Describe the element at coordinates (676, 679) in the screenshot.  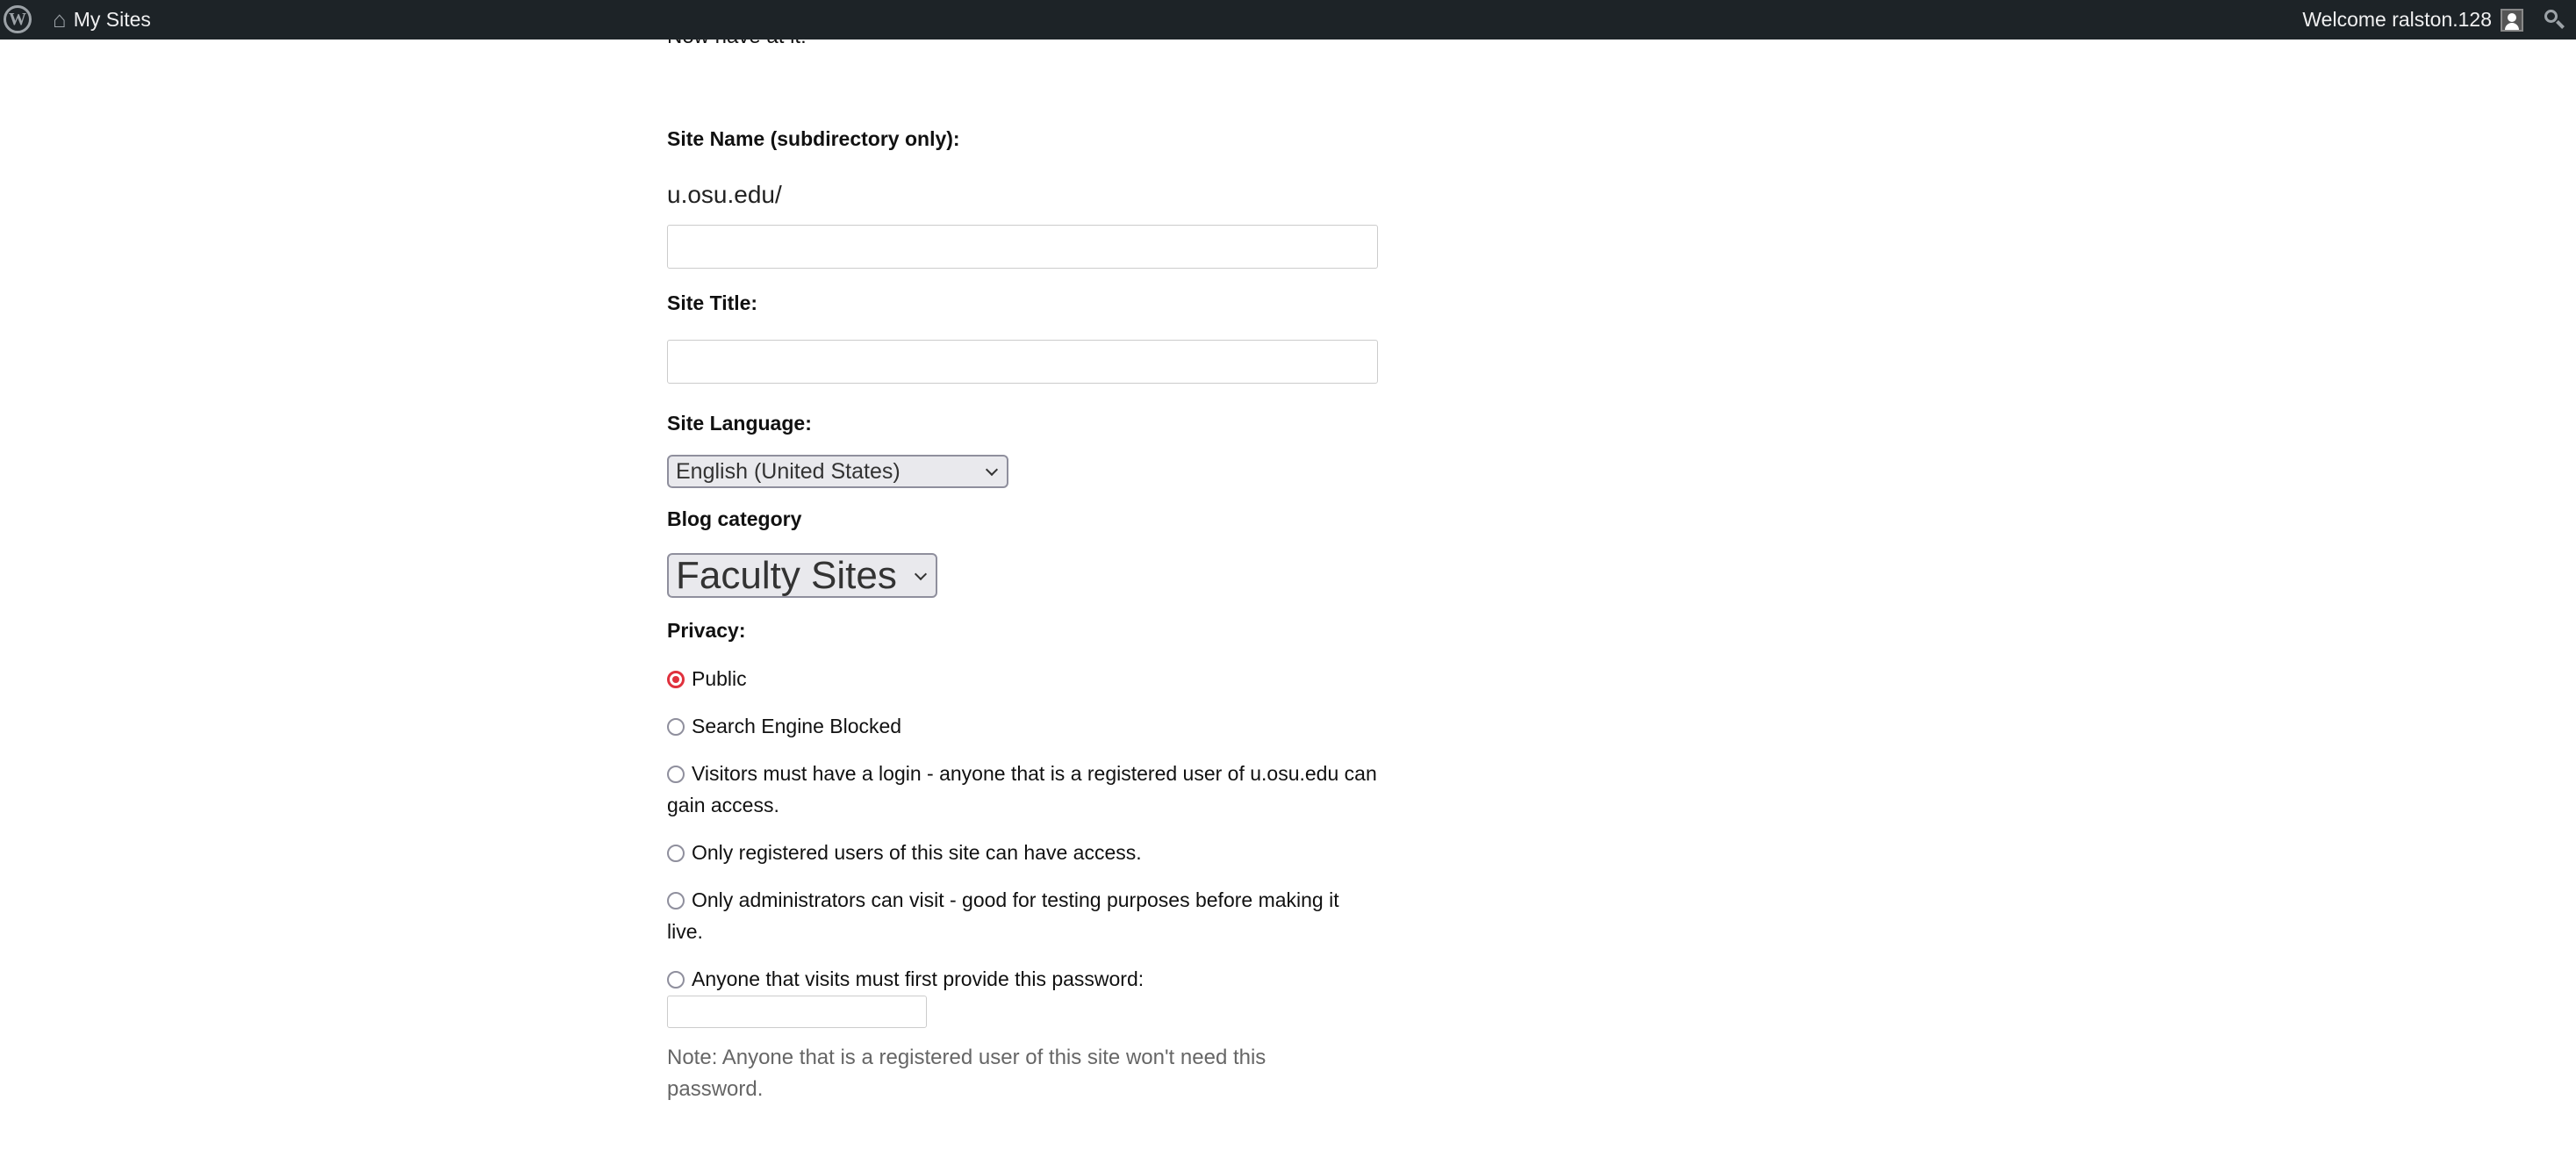
I see `radio-checked` at that location.